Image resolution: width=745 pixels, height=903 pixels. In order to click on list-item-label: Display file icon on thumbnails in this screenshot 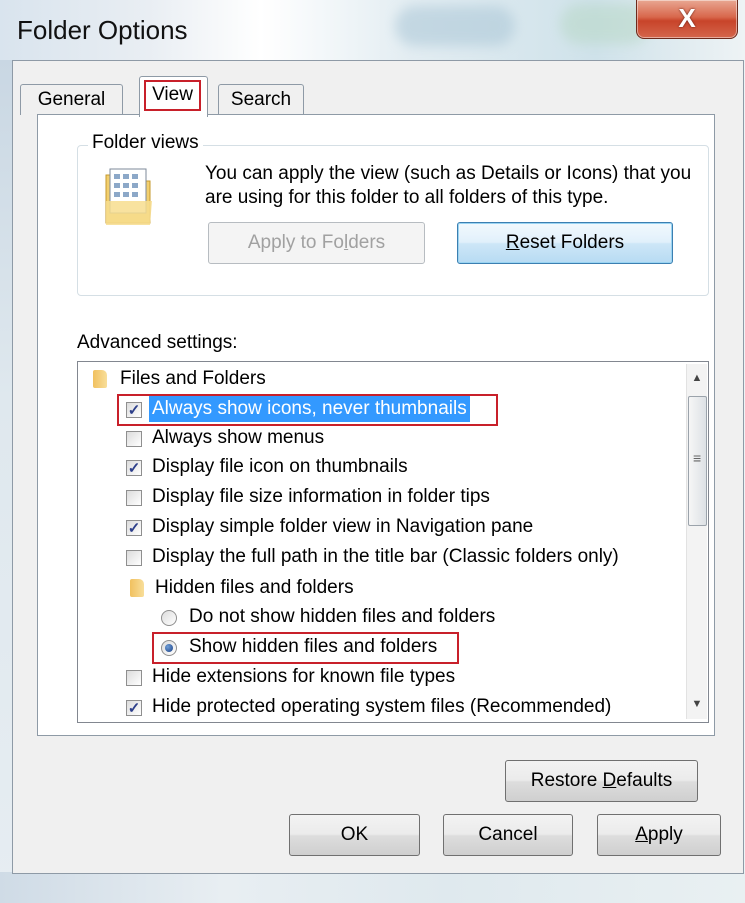, I will do `click(280, 466)`.